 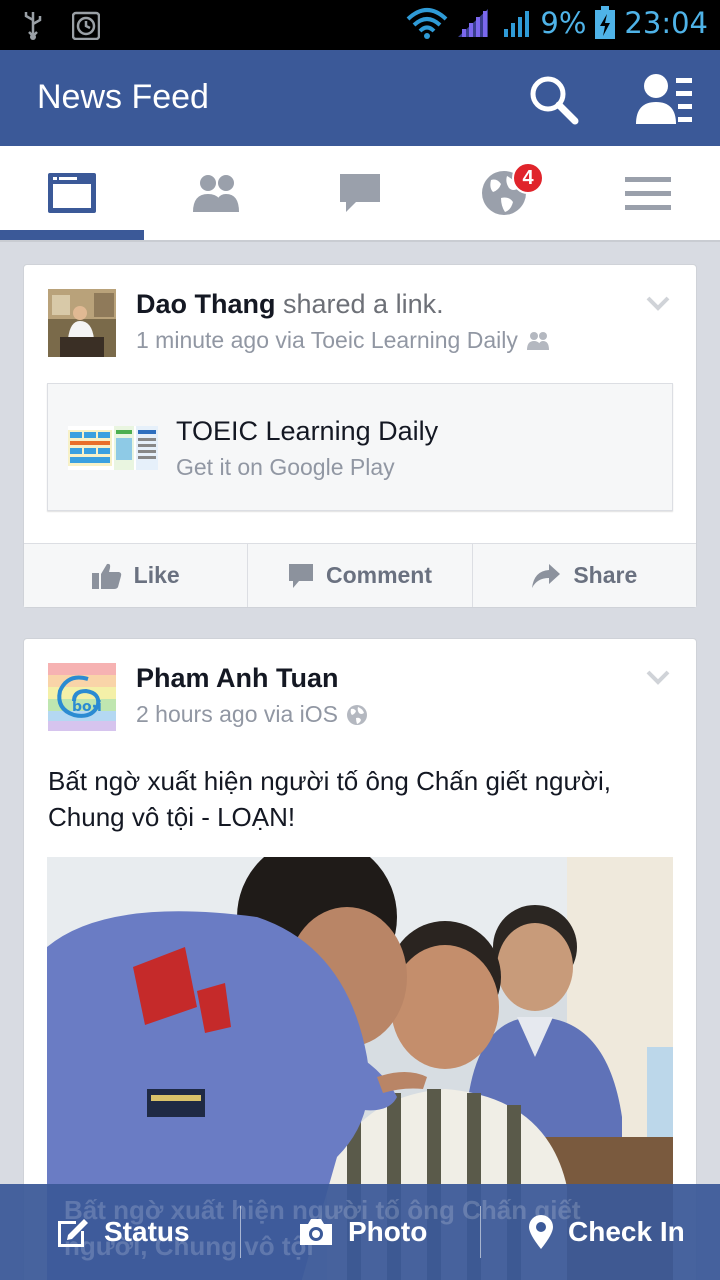 What do you see at coordinates (666, 100) in the screenshot?
I see `friend-requests-icon` at bounding box center [666, 100].